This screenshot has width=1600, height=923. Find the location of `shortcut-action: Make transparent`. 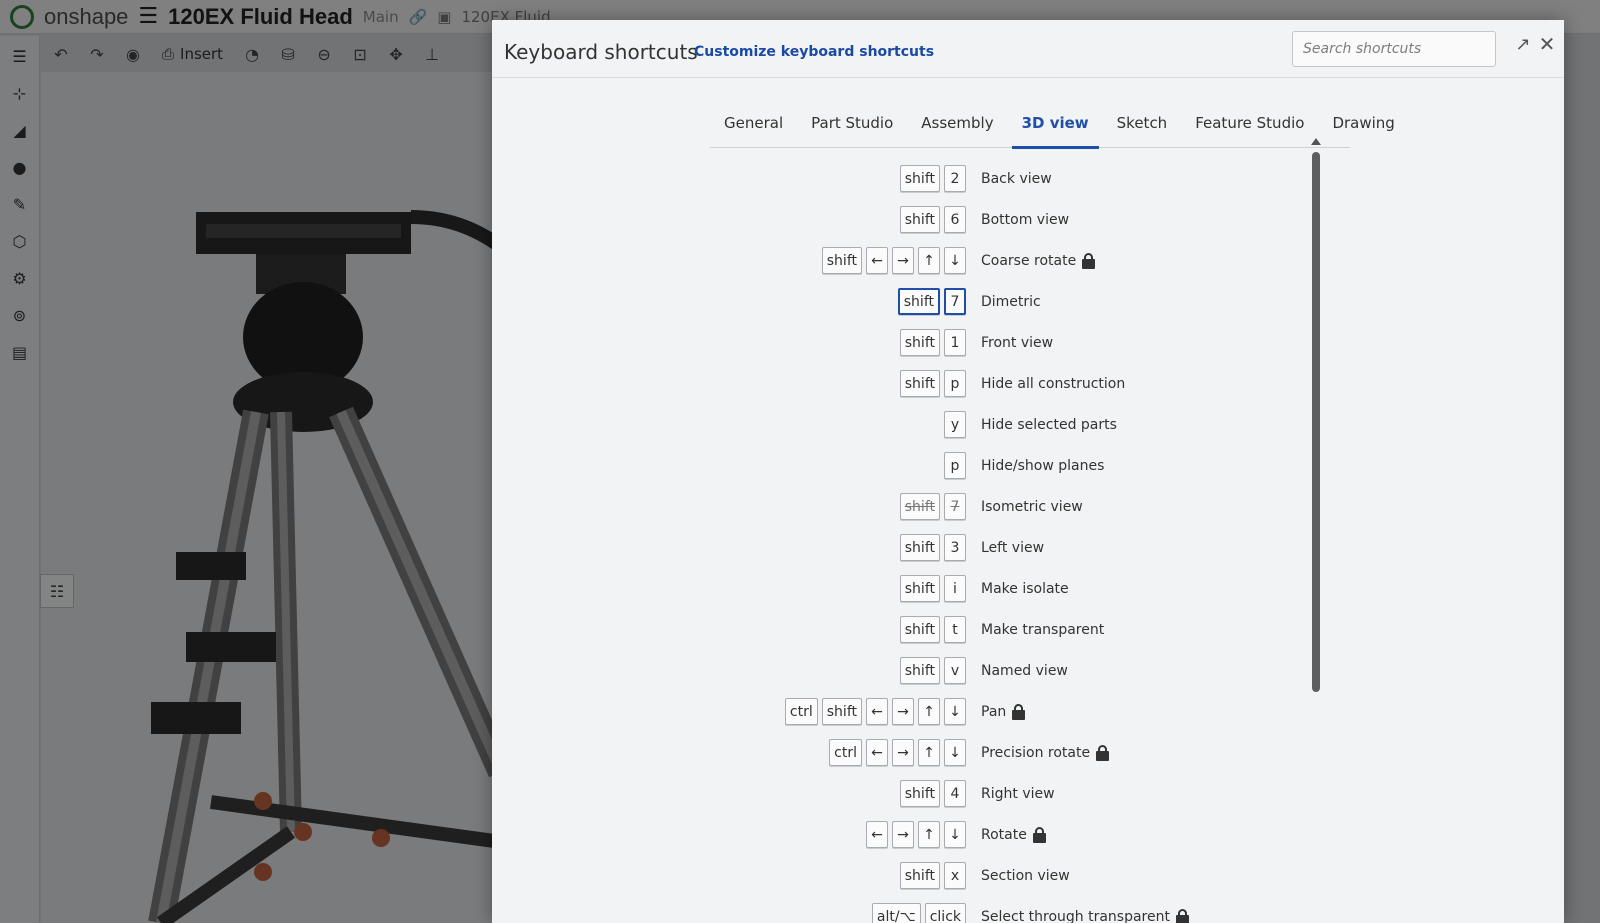

shortcut-action: Make transparent is located at coordinates (1042, 630).